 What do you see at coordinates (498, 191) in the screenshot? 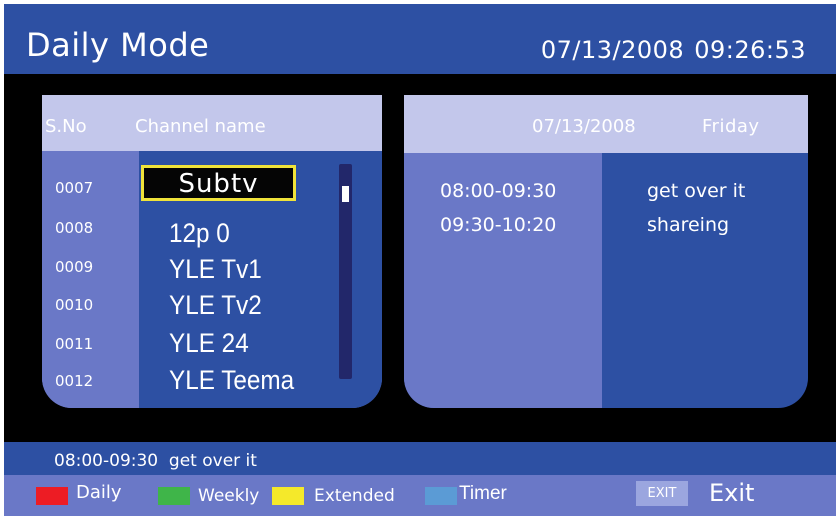
I see `schedule-time: 08:00-09:30` at bounding box center [498, 191].